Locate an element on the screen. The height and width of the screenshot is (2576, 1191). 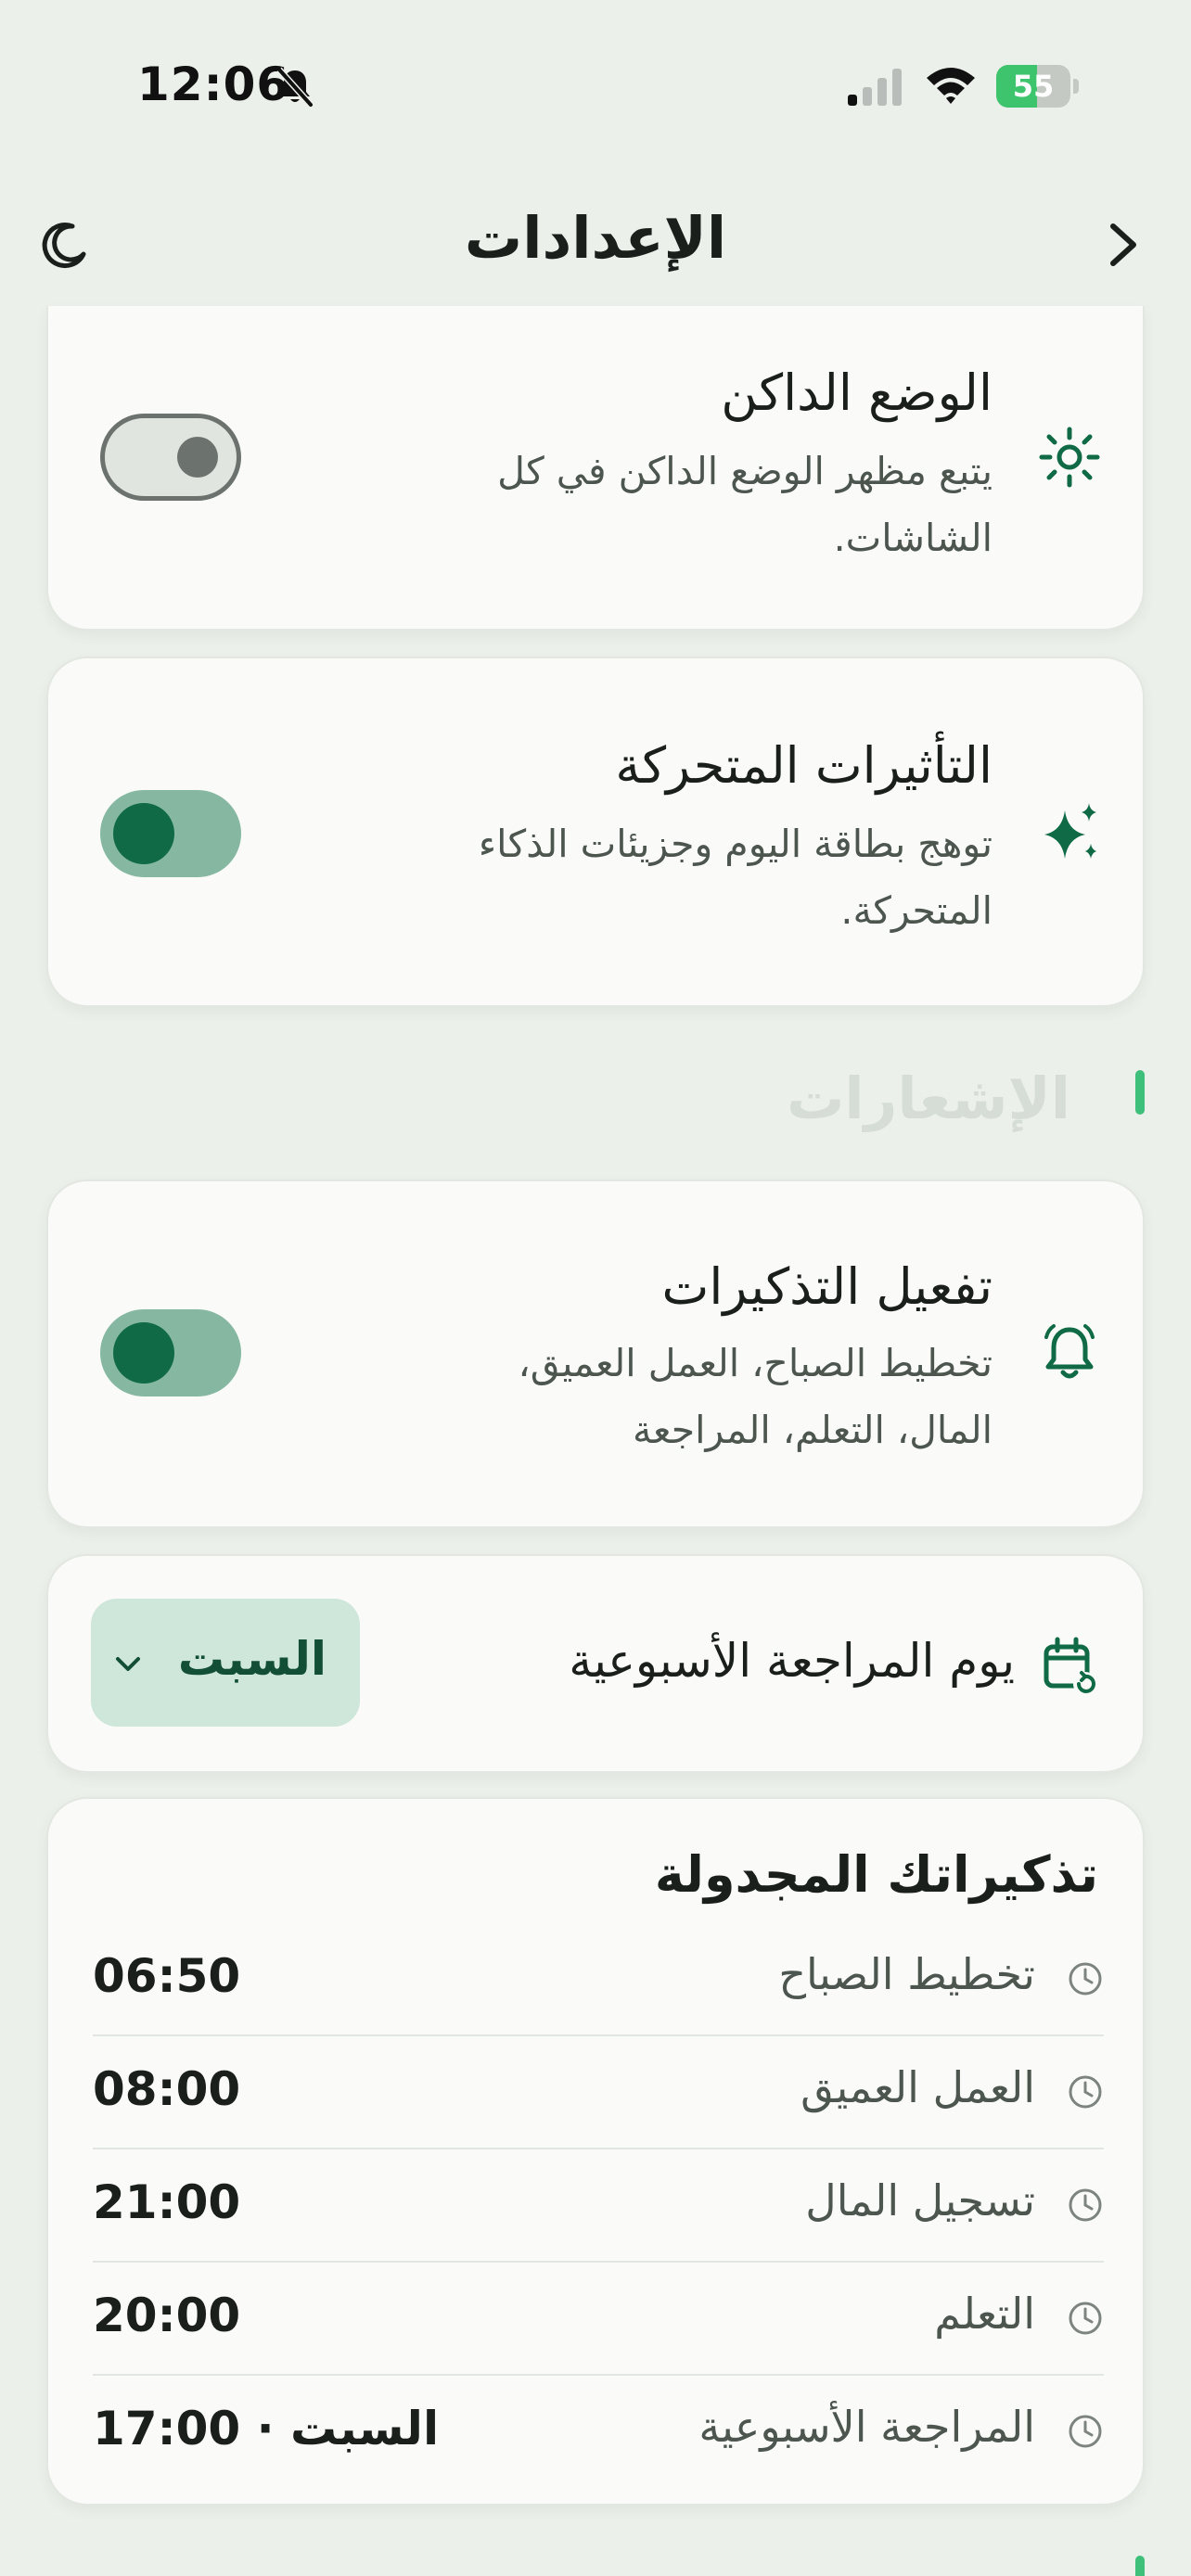
animations-toggle is located at coordinates (170, 833).